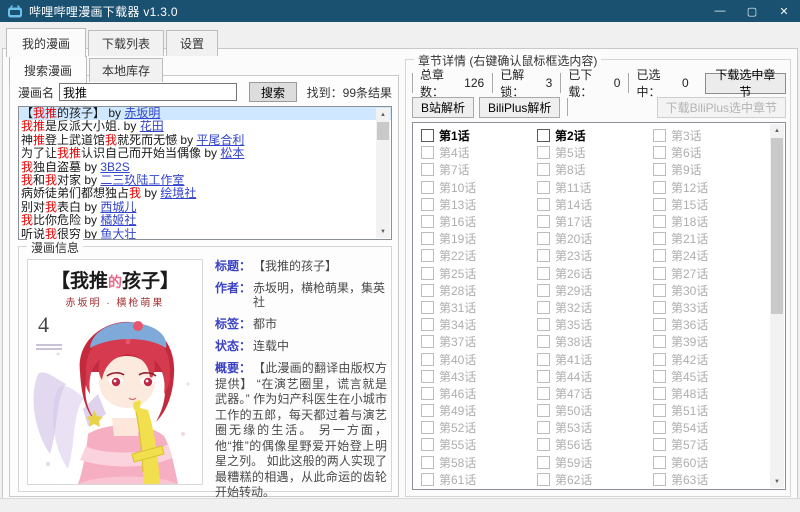 This screenshot has width=800, height=512. What do you see at coordinates (205, 153) in the screenshot?
I see `search-result-row: 为了让我推认识自己而开始当偶像 by 松本` at bounding box center [205, 153].